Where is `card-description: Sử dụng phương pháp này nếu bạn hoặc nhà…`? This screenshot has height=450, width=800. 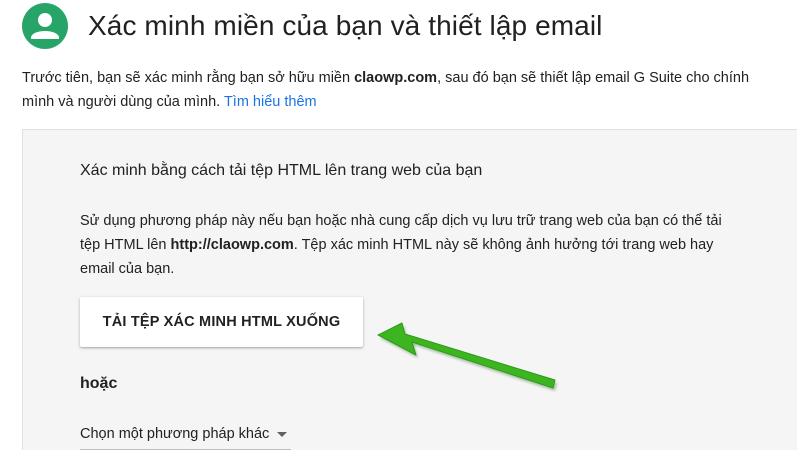 card-description: Sử dụng phương pháp này nếu bạn hoặc nhà… is located at coordinates (410, 245).